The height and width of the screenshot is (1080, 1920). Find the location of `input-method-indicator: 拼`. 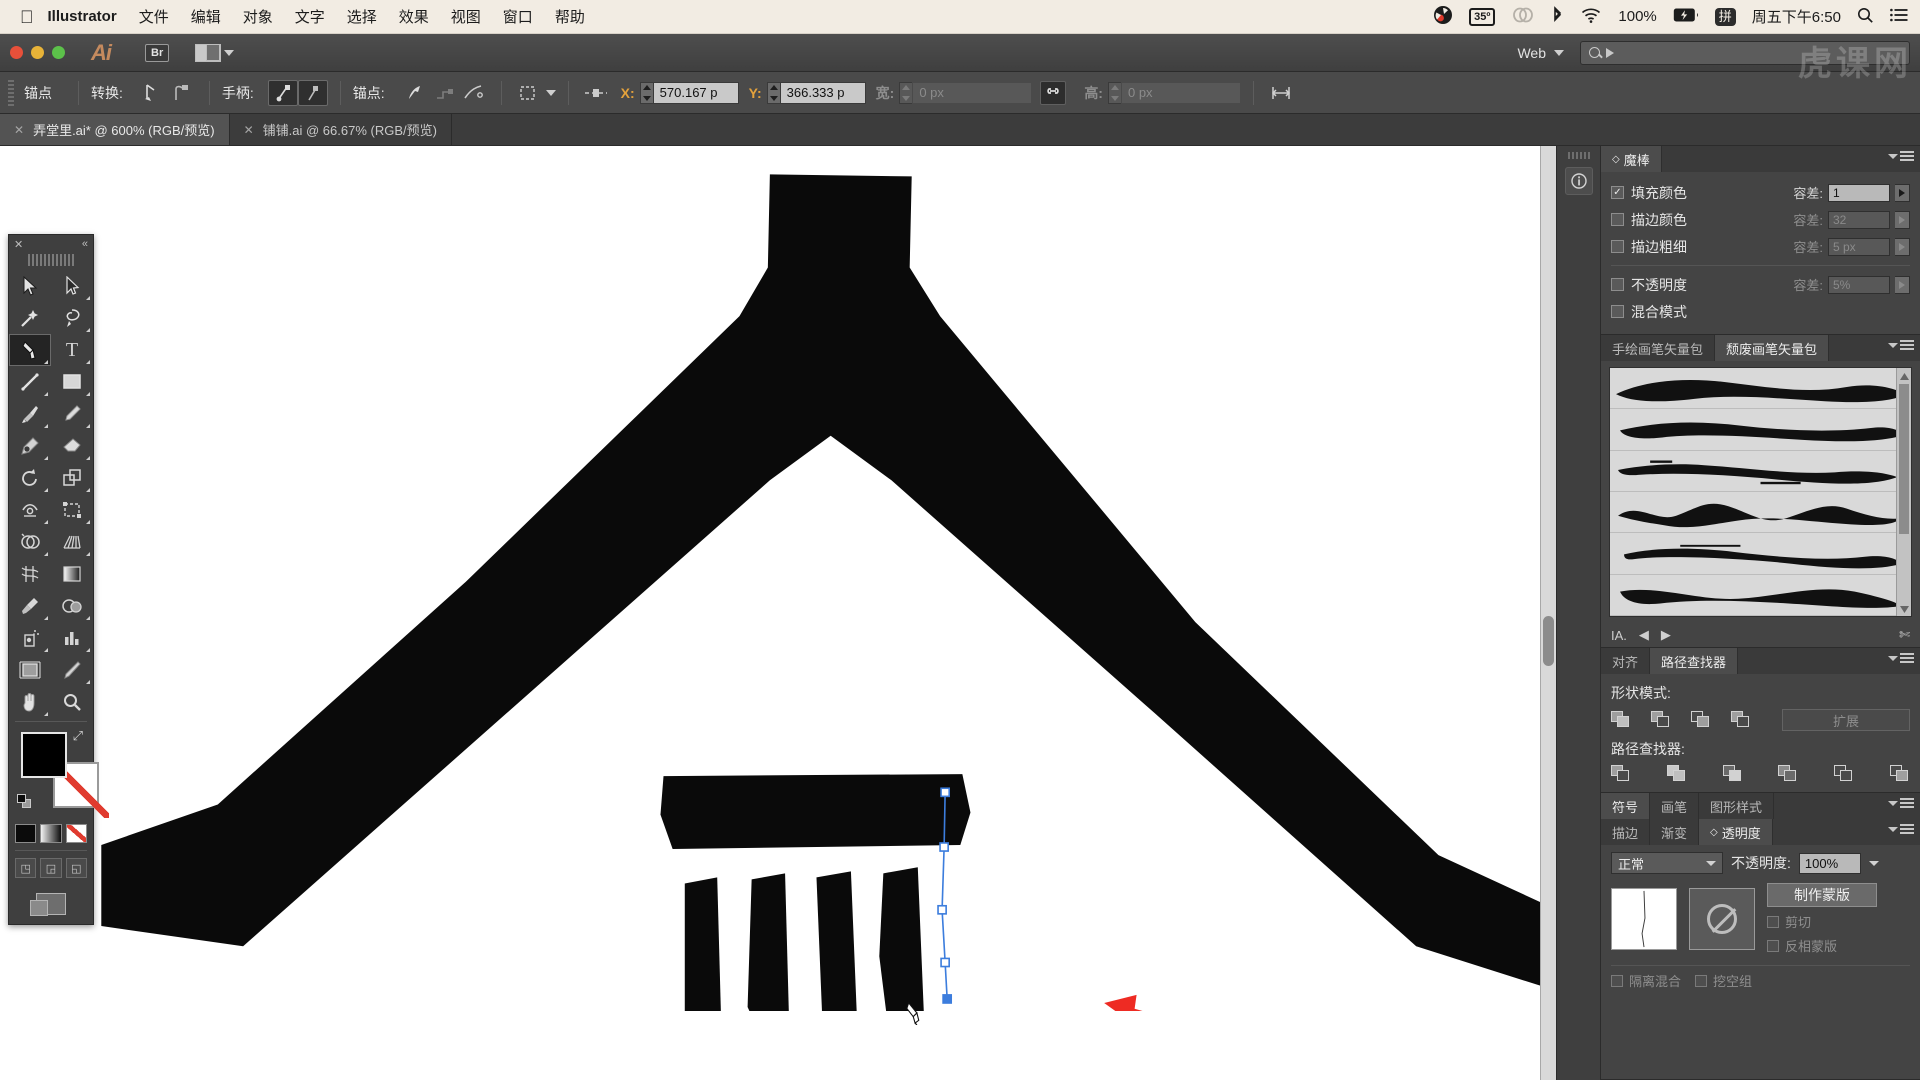

input-method-indicator: 拼 is located at coordinates (1725, 16).